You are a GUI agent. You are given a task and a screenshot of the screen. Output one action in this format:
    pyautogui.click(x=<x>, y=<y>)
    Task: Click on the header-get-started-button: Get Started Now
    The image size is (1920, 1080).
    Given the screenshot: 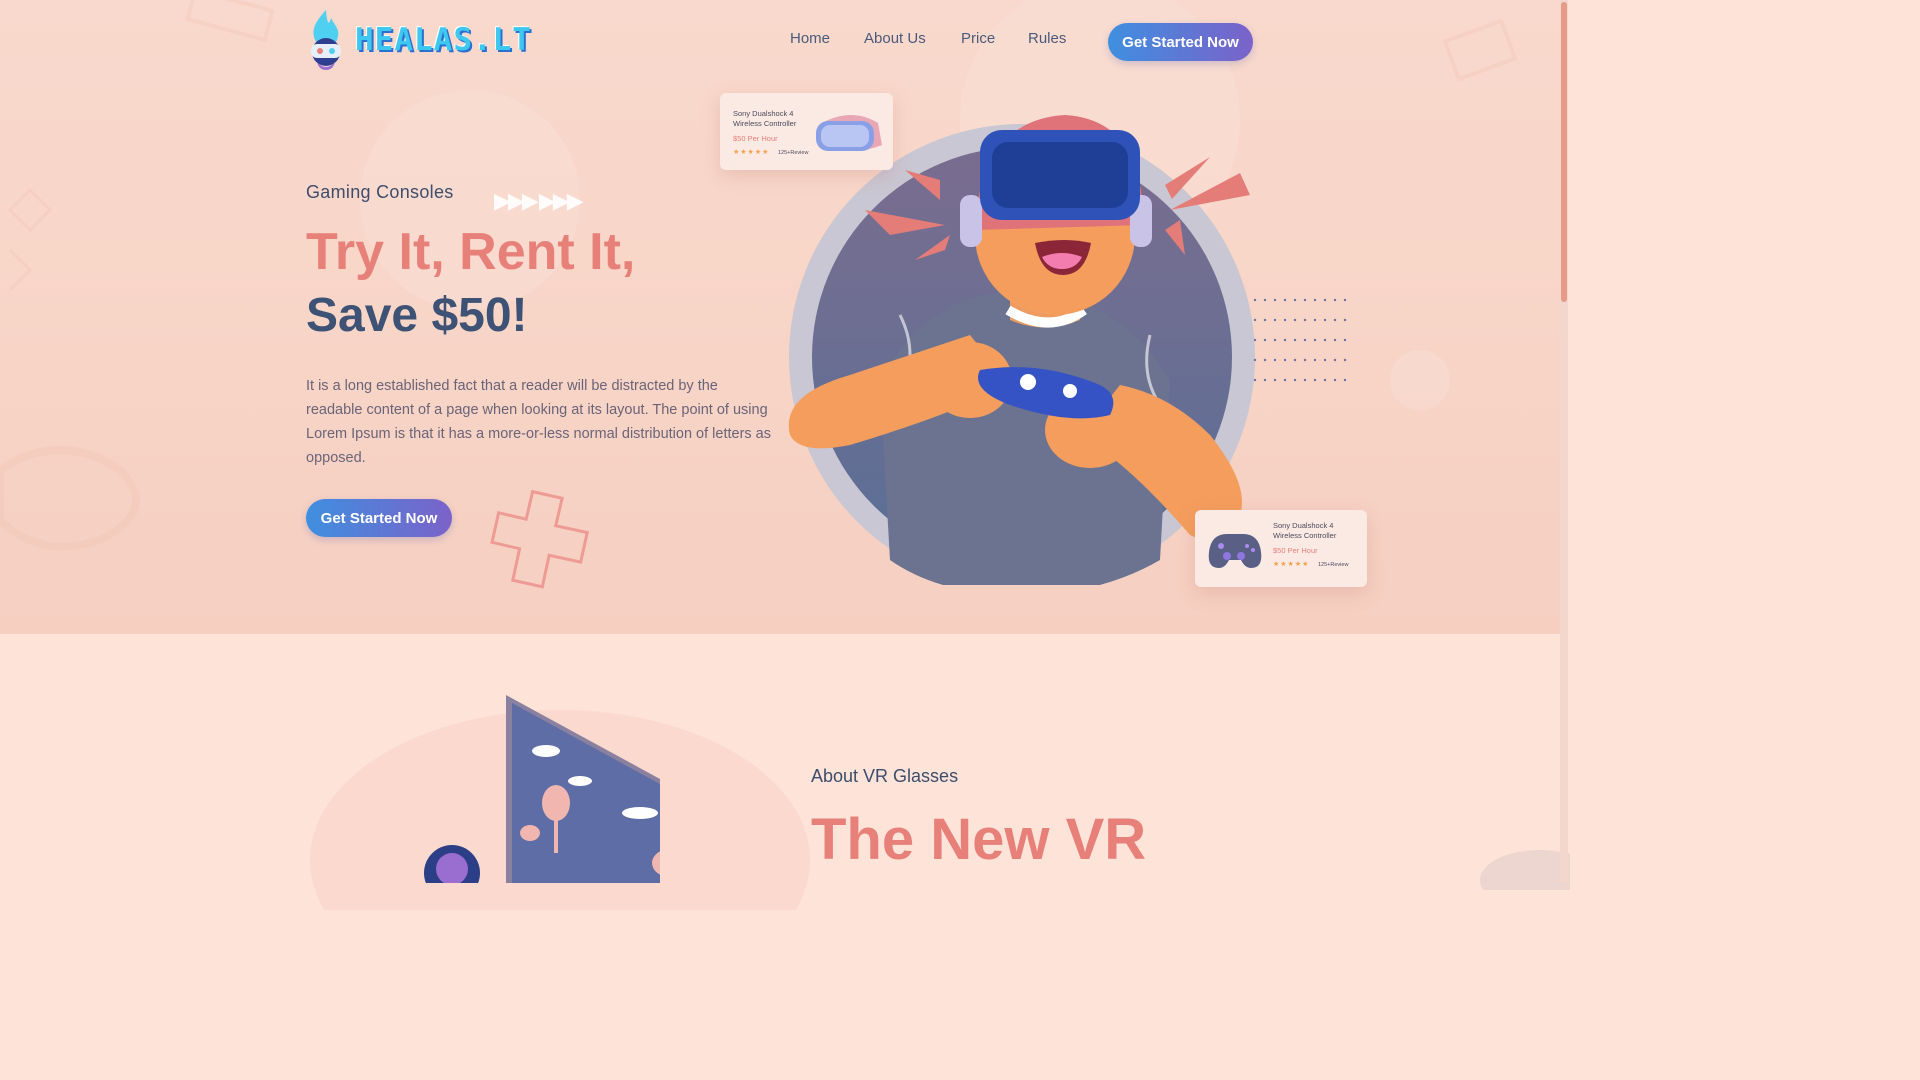 What is the action you would take?
    pyautogui.click(x=1180, y=42)
    